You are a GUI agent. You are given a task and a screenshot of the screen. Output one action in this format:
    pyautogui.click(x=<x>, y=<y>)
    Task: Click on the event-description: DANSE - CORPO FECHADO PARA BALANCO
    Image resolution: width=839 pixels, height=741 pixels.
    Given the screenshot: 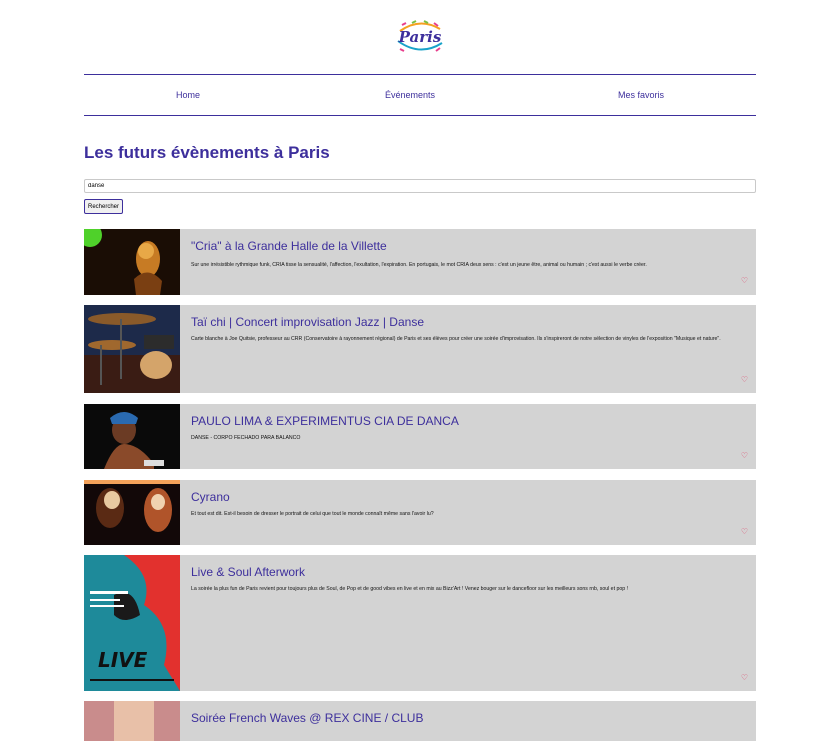 What is the action you would take?
    pyautogui.click(x=246, y=438)
    